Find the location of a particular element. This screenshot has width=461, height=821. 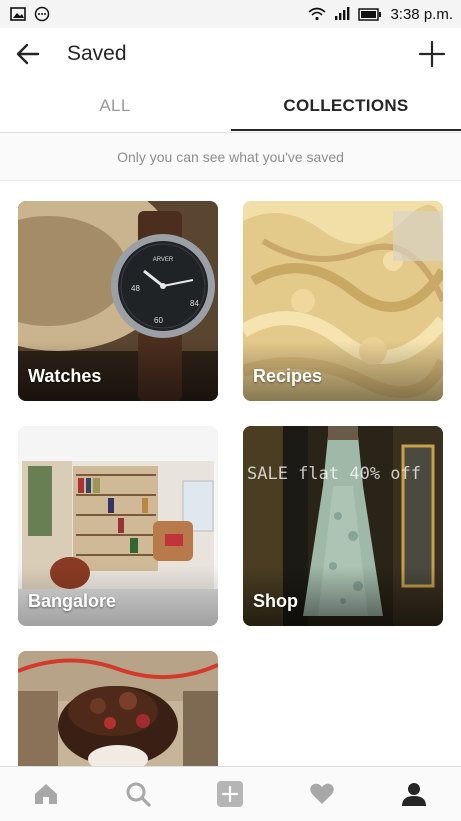

back-arrow-icon is located at coordinates (28, 54).